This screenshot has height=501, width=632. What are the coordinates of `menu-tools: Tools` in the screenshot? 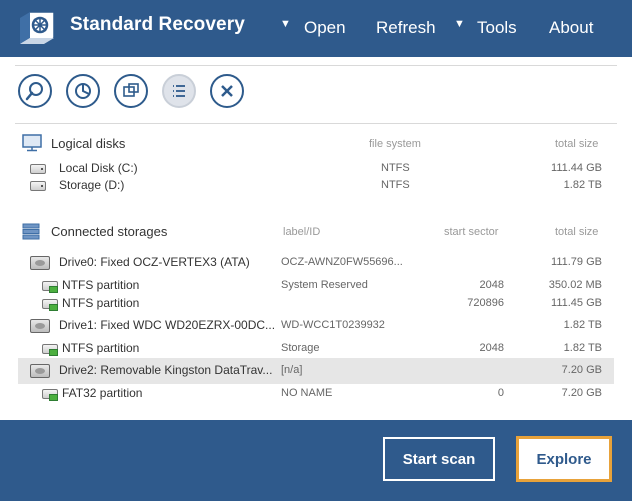 It's located at (497, 28).